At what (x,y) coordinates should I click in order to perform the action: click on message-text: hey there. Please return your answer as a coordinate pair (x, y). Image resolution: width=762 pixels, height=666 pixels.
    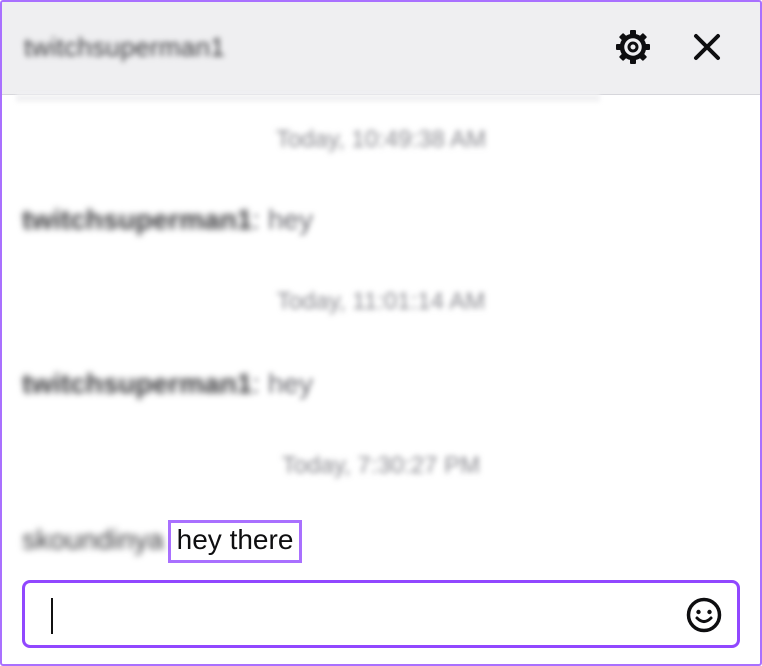
    Looking at the image, I should click on (235, 539).